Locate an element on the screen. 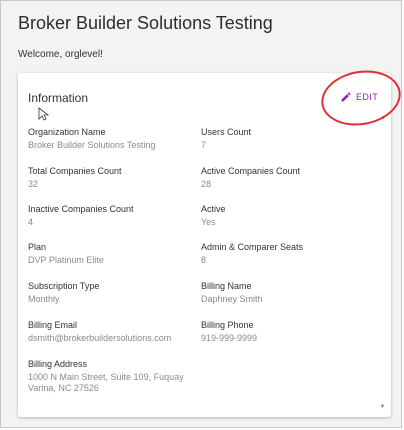  field-users-count: Users Count 7 is located at coordinates (226, 139).